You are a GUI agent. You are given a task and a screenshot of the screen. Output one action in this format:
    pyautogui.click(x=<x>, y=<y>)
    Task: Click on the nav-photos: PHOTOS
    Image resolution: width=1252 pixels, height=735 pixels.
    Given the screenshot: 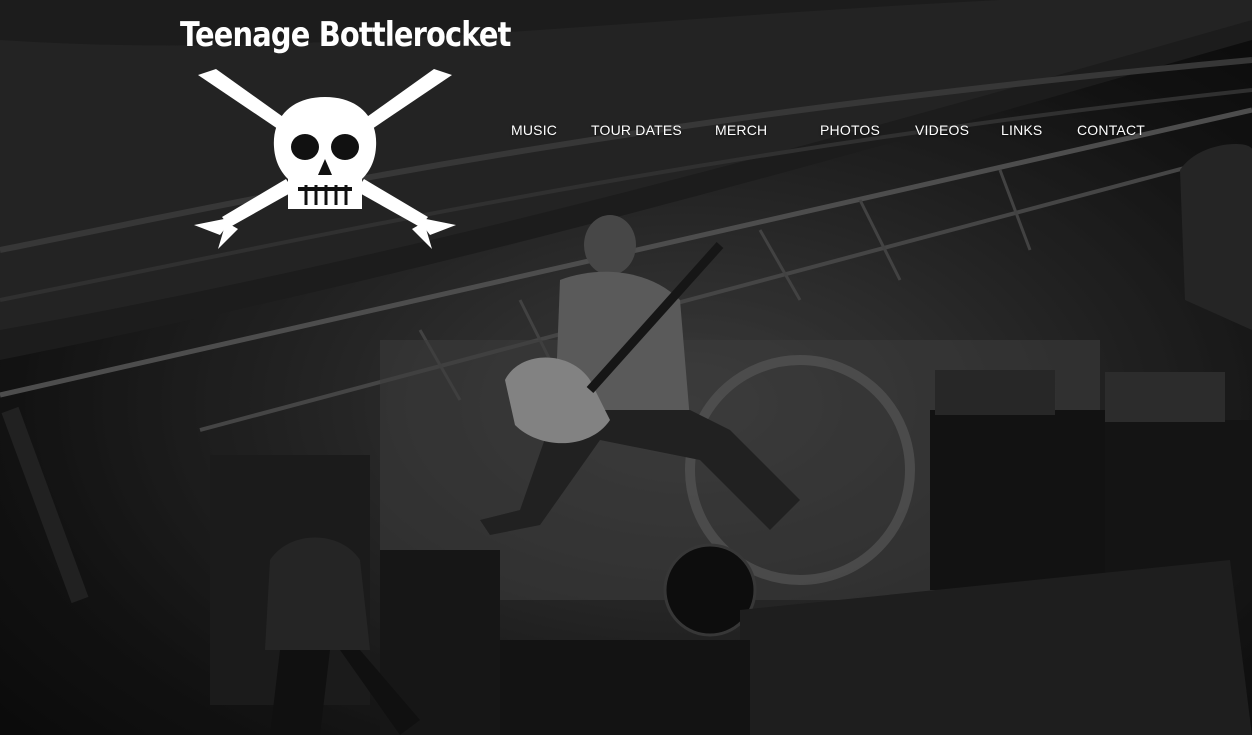 What is the action you would take?
    pyautogui.click(x=850, y=130)
    